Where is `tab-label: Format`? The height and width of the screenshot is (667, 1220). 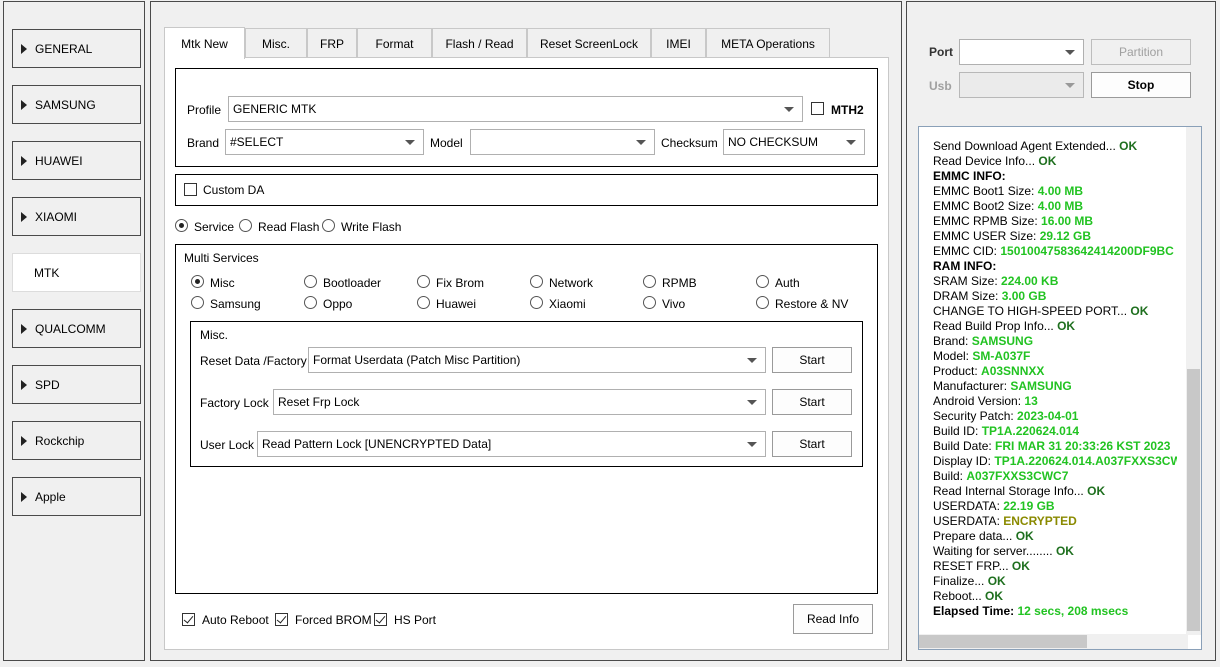
tab-label: Format is located at coordinates (394, 43).